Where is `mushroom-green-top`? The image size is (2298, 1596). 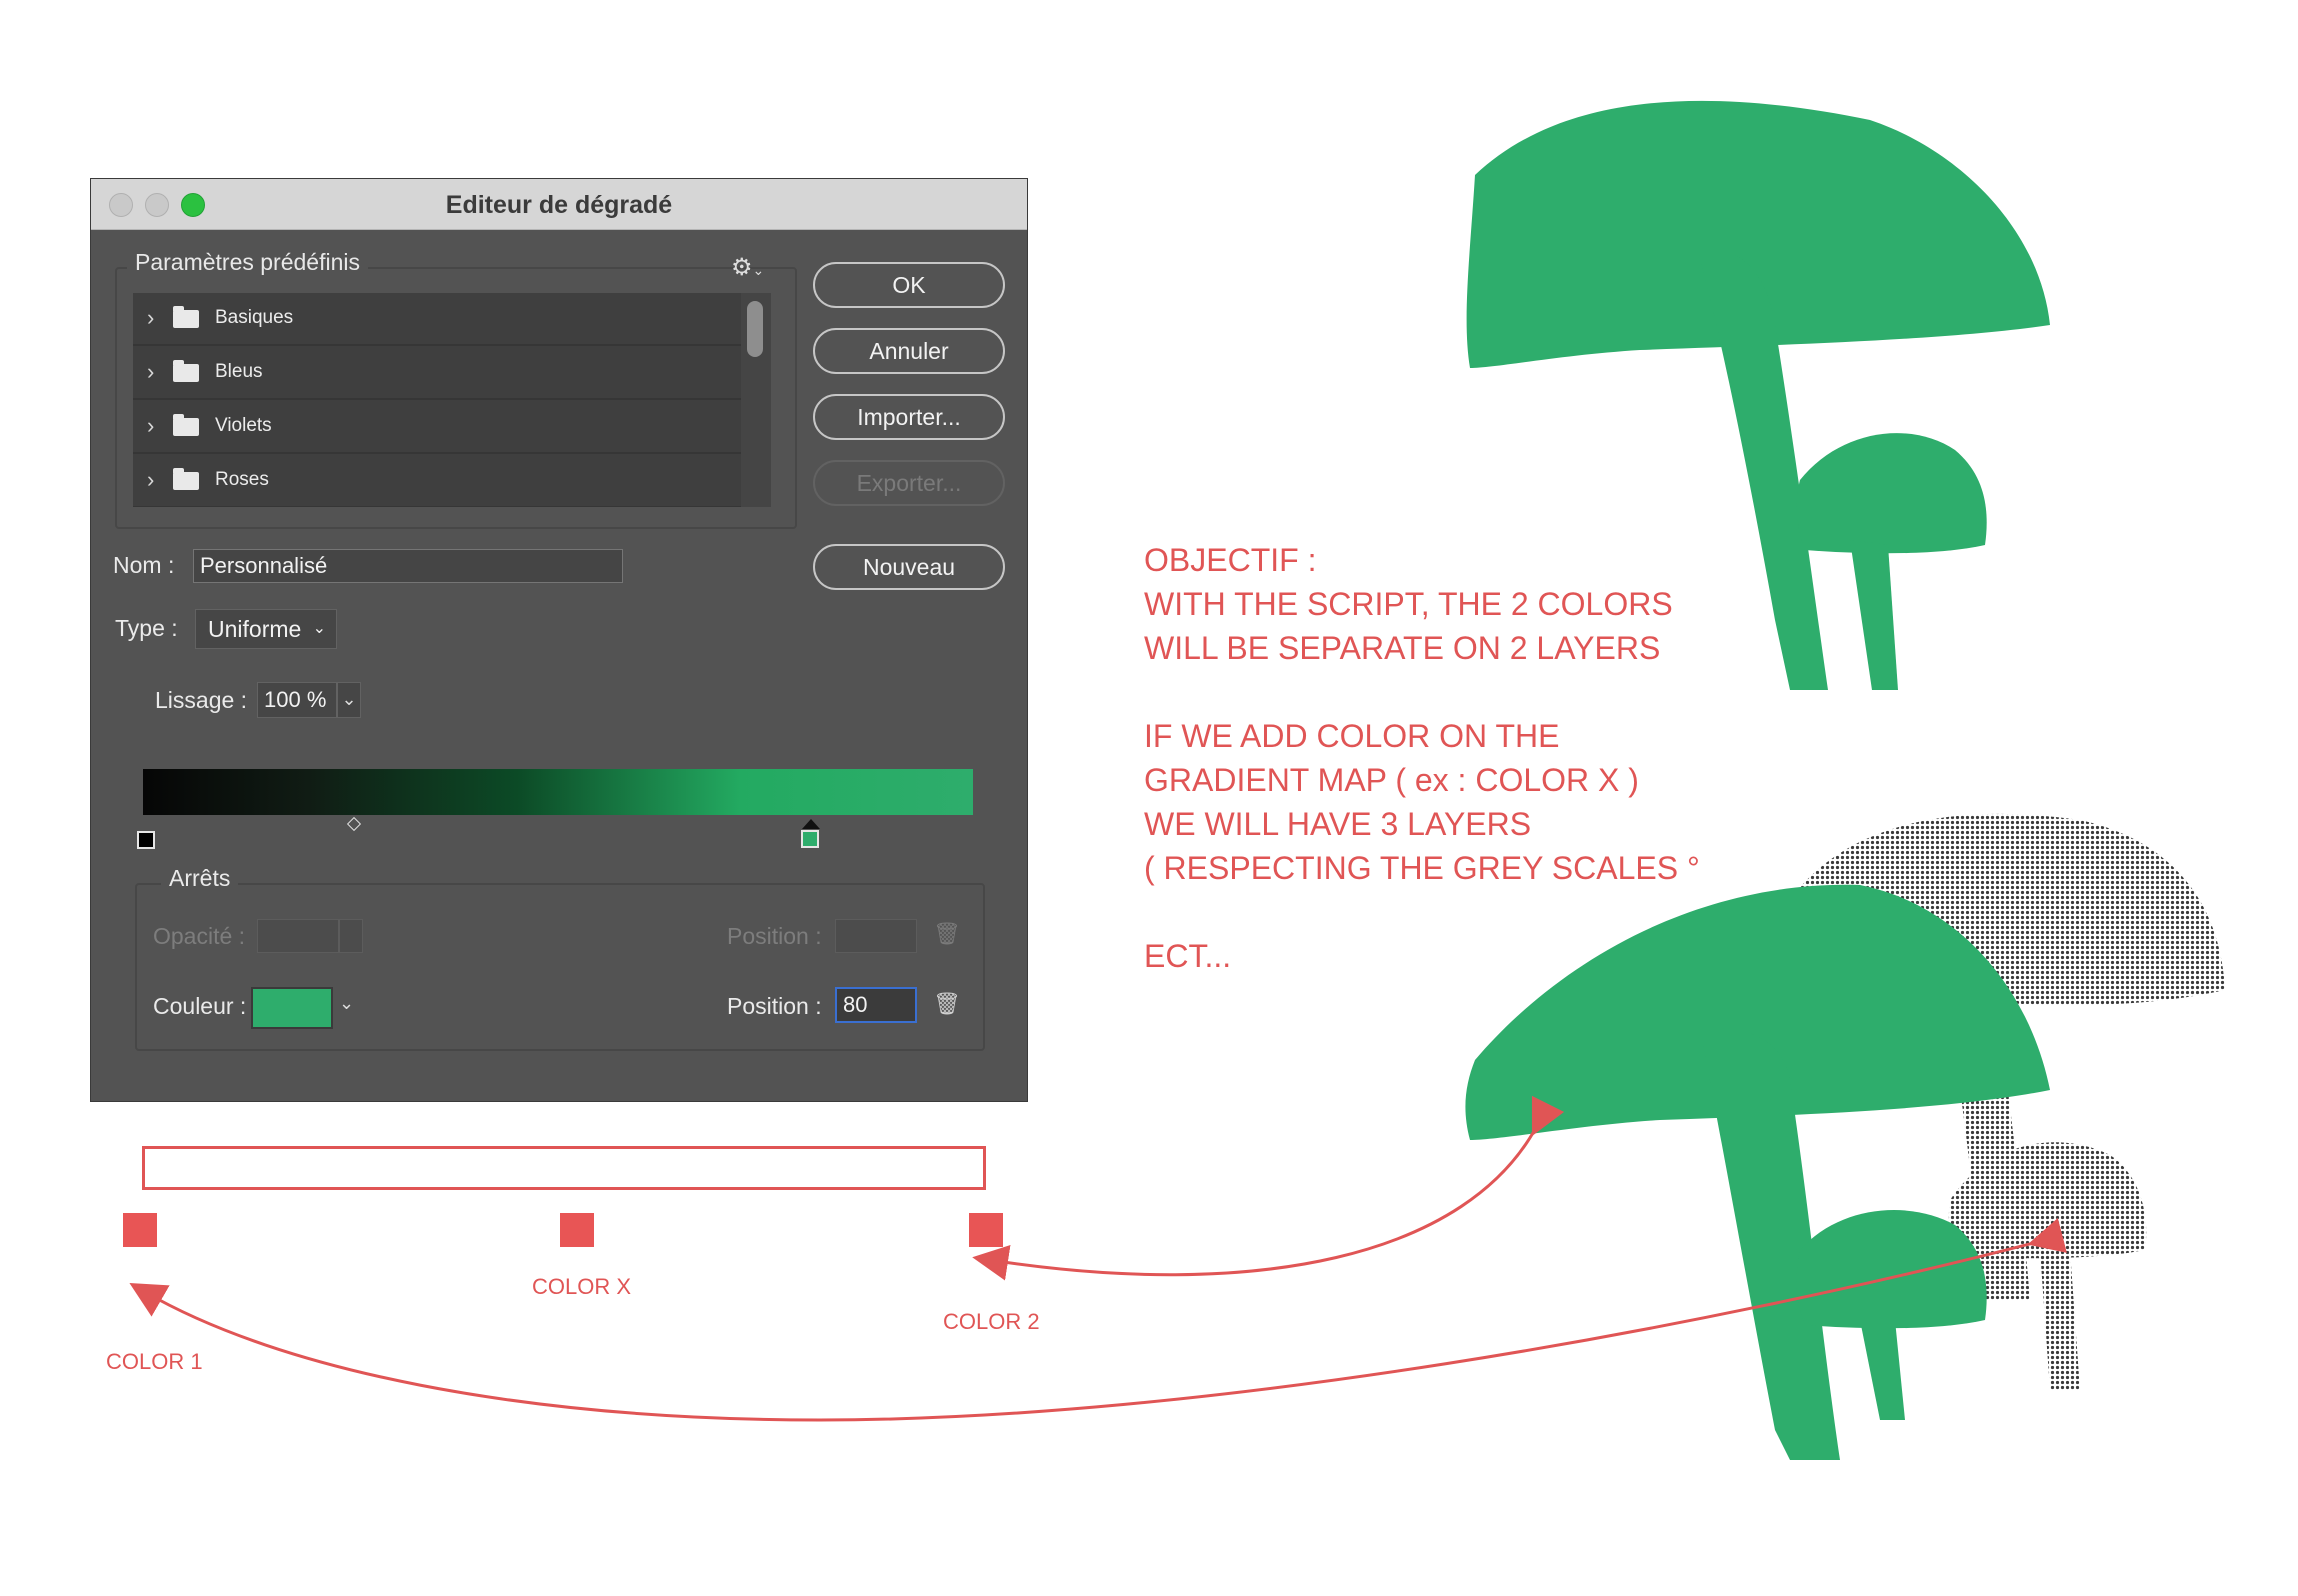
mushroom-green-top is located at coordinates (1758, 395).